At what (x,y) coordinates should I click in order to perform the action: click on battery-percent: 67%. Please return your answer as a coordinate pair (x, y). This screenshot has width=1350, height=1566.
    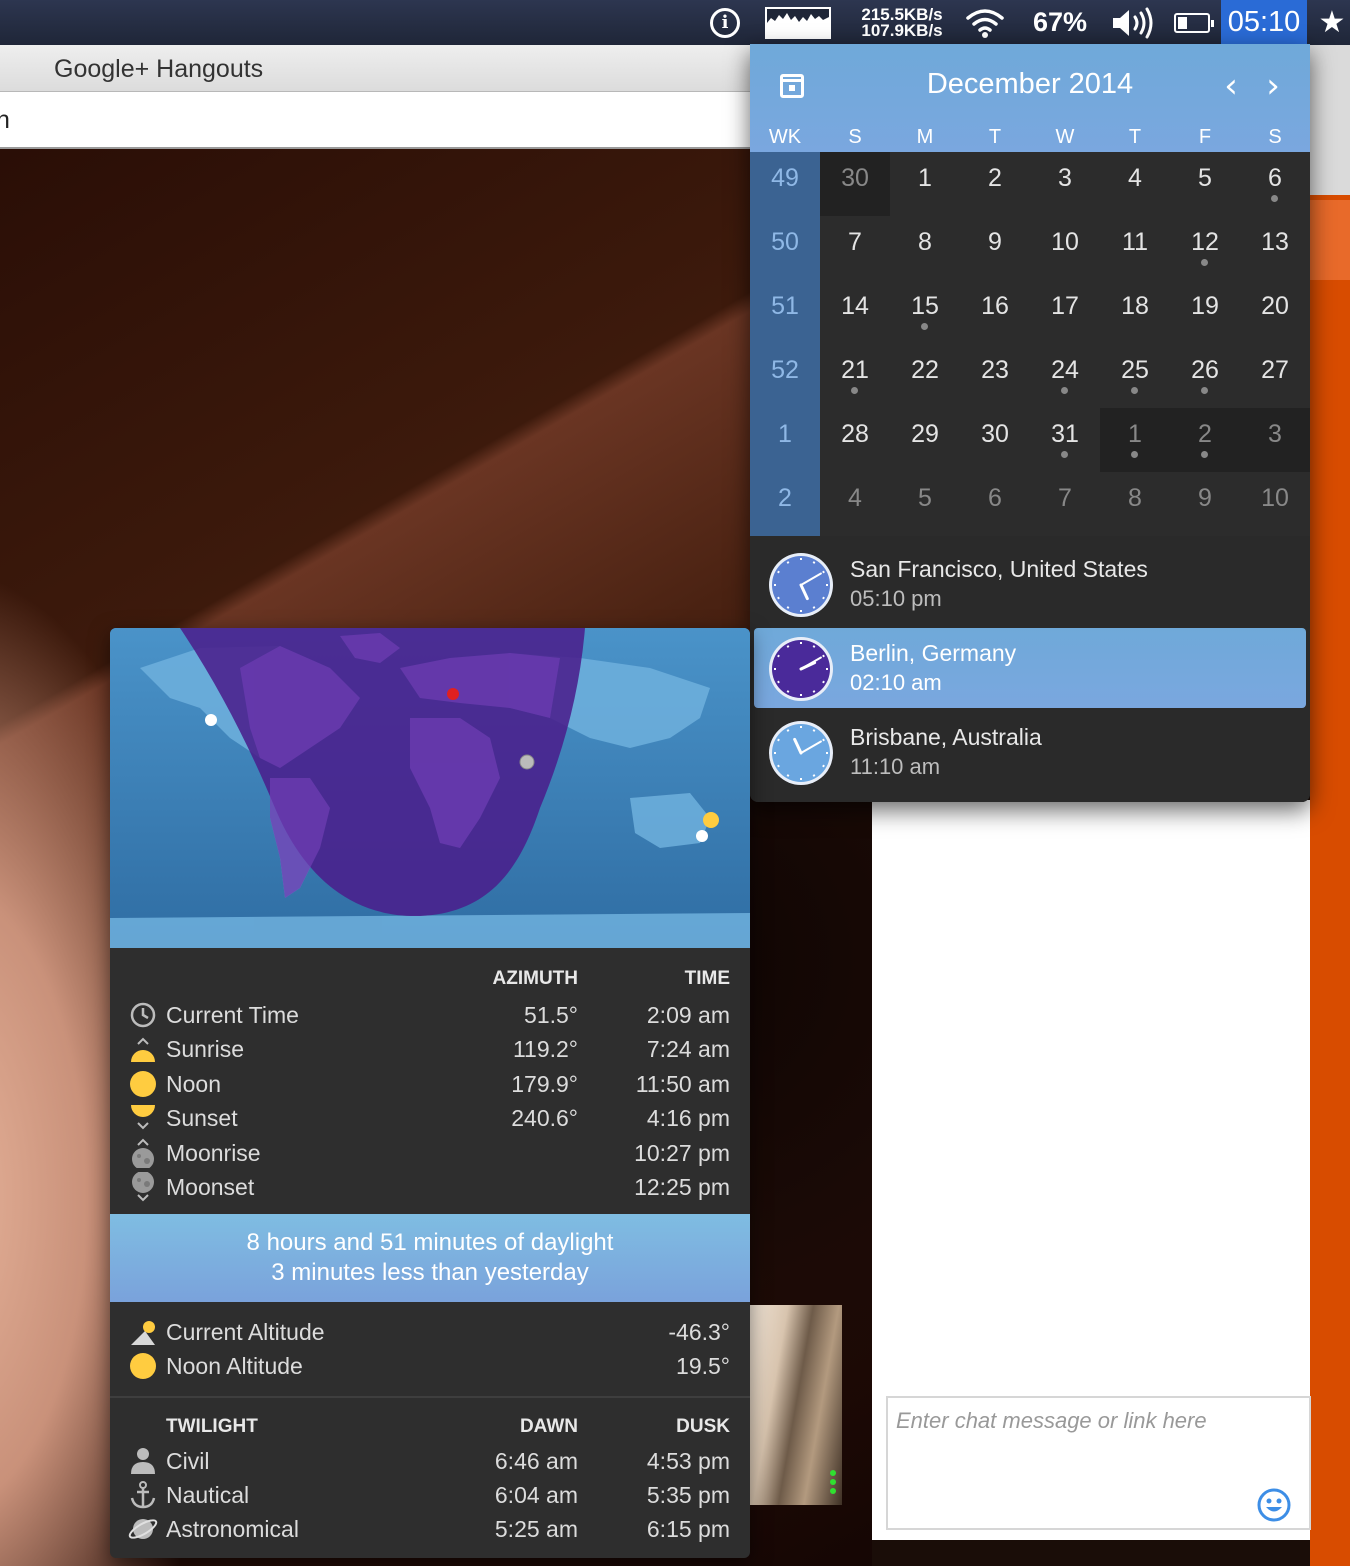
    Looking at the image, I should click on (1060, 22).